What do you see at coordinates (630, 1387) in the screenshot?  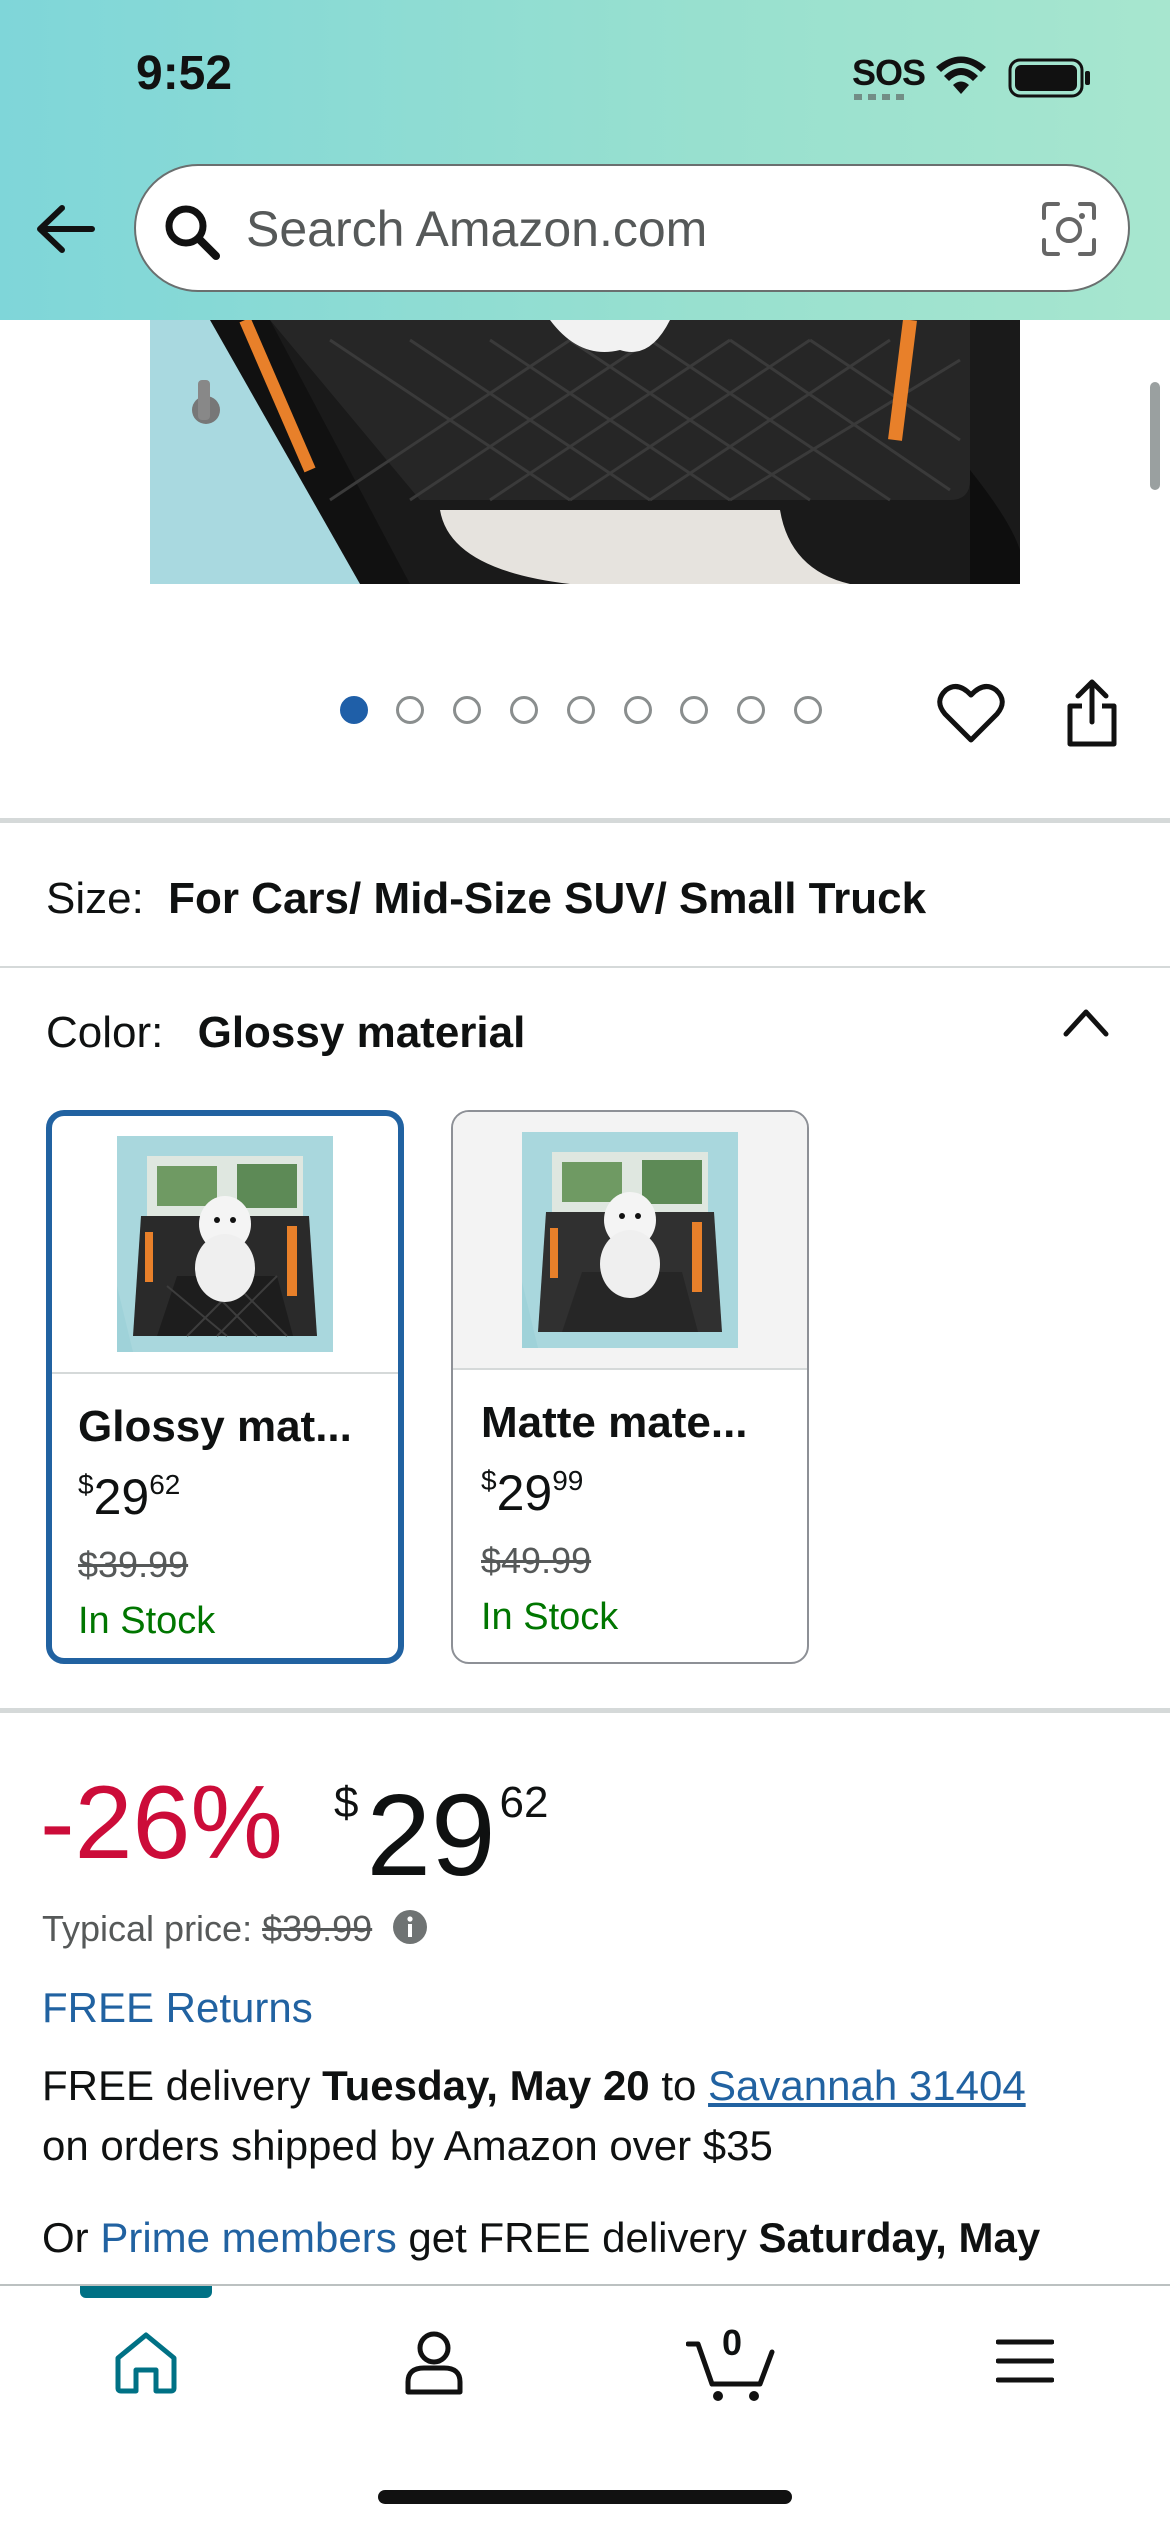 I see `color-option-matte: Matte mate... $2999 $49.99 In Stock` at bounding box center [630, 1387].